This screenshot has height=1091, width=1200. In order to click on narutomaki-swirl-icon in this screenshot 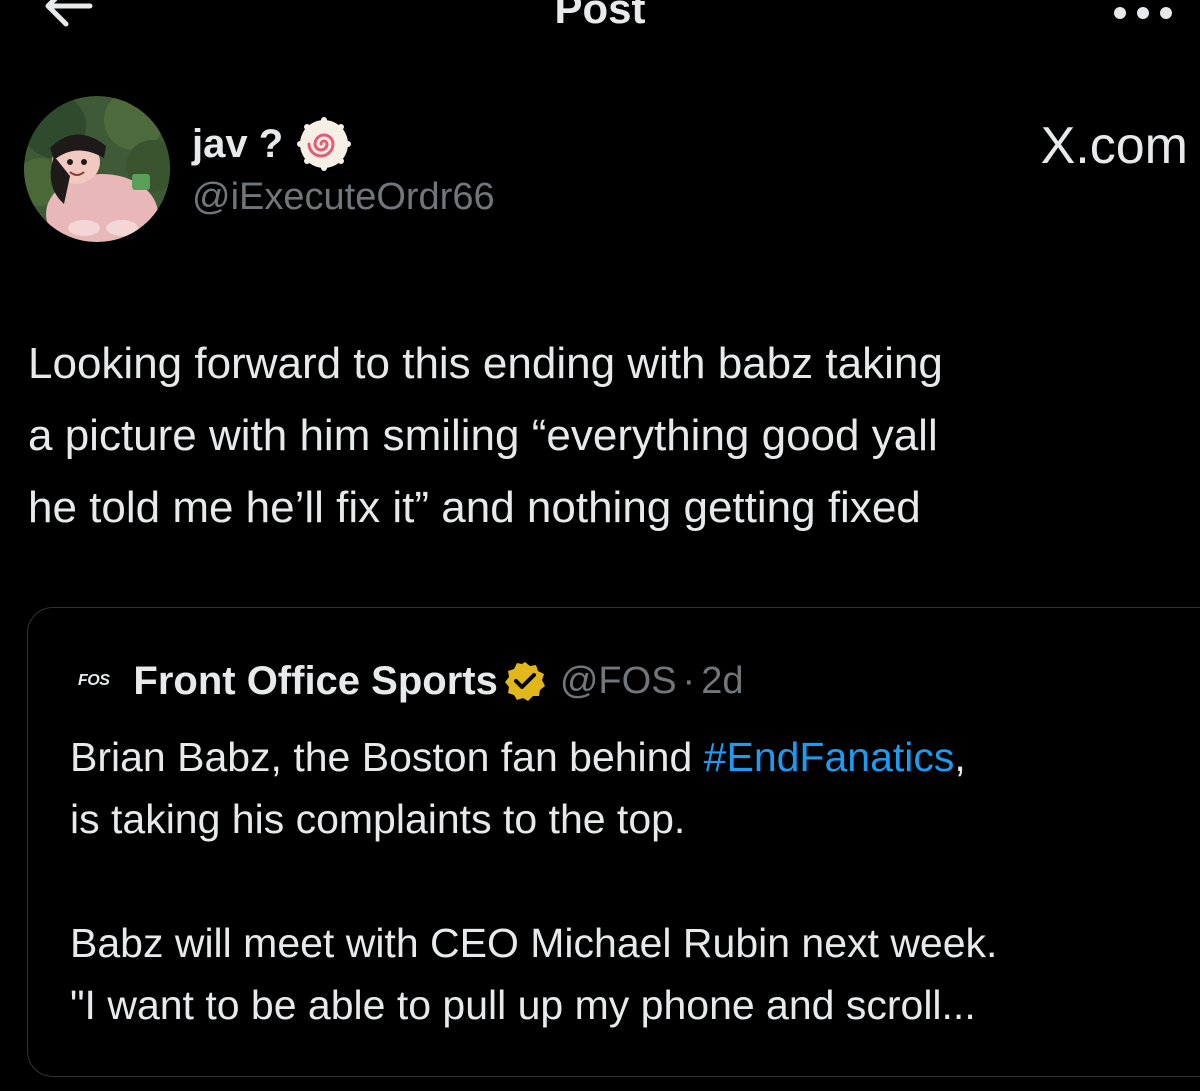, I will do `click(324, 144)`.